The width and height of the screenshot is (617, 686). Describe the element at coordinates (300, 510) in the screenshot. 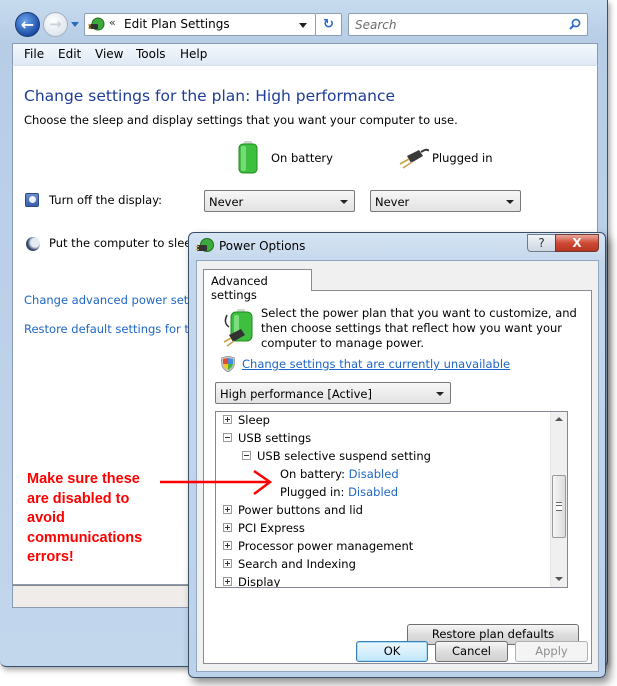

I see `tree-item-label: Power buttons and lid` at that location.